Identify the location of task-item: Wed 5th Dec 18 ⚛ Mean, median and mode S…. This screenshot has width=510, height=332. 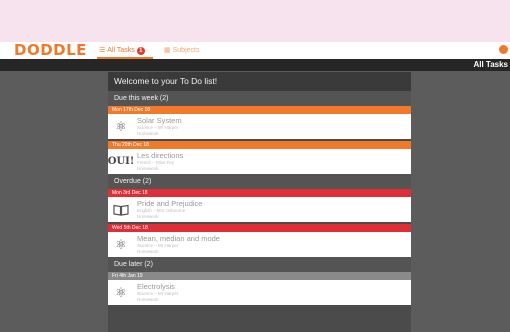
(259, 240).